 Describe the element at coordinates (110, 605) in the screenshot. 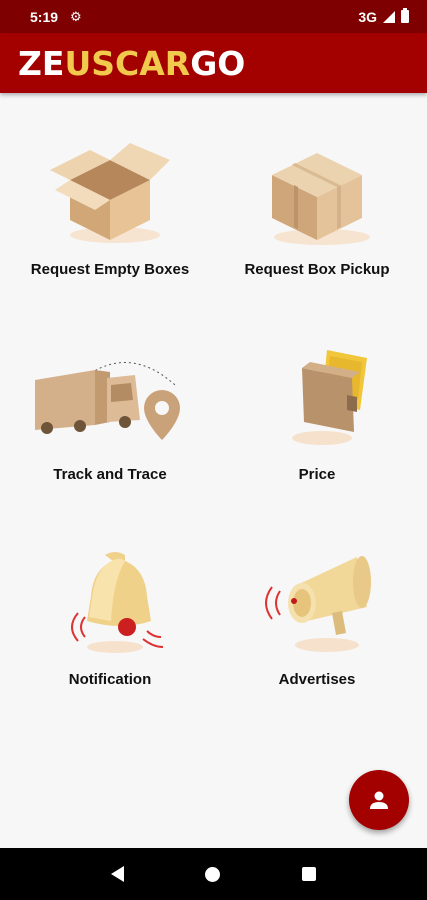

I see `bell-icon` at that location.